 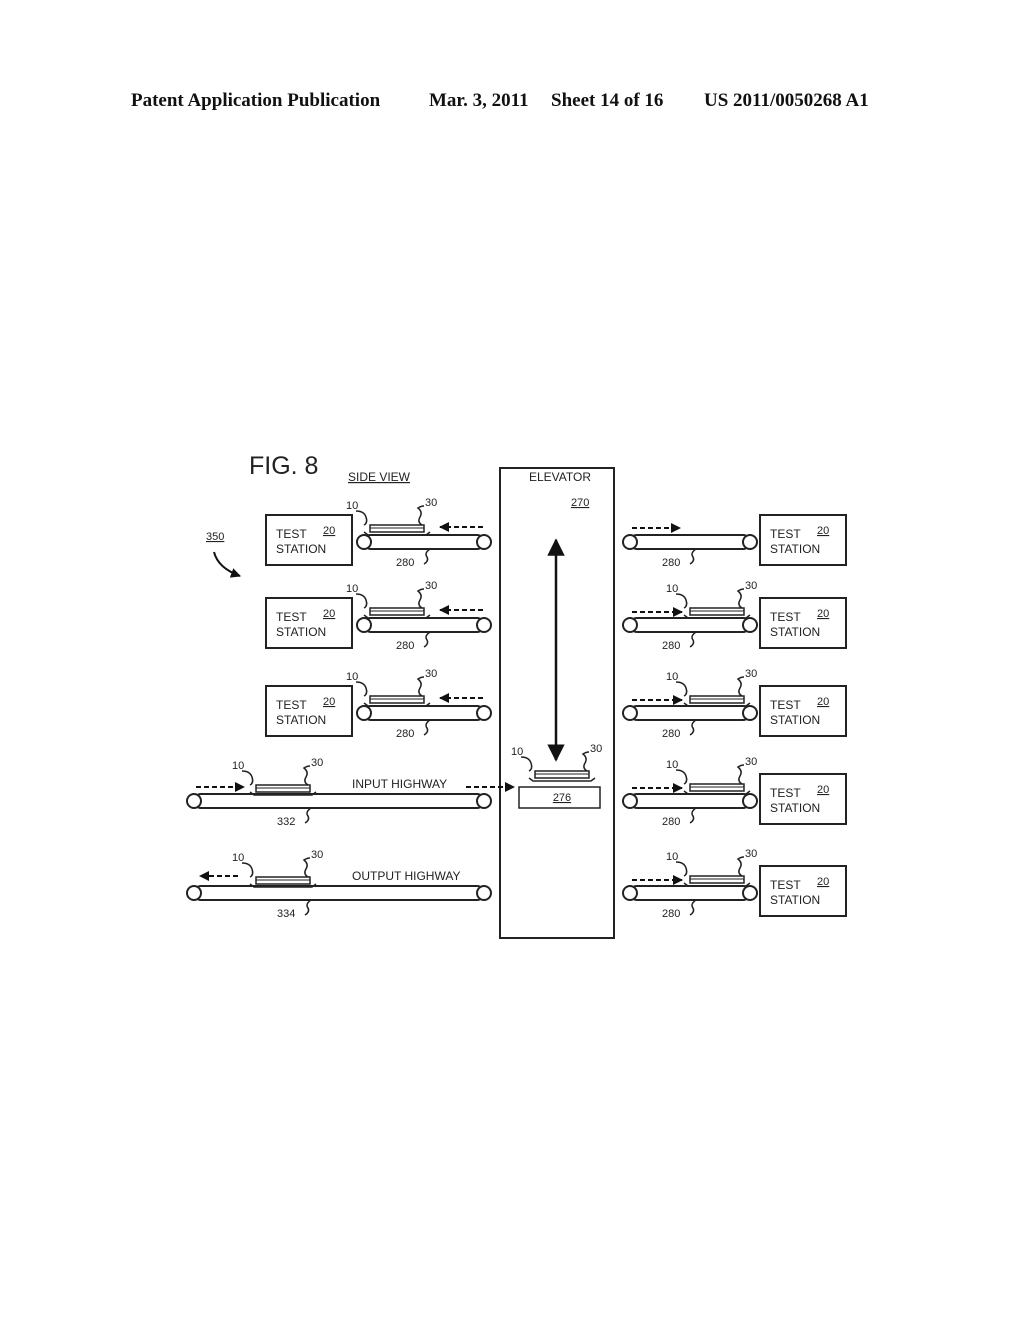 What do you see at coordinates (283, 466) in the screenshot?
I see `figure-title: FIG. 8` at bounding box center [283, 466].